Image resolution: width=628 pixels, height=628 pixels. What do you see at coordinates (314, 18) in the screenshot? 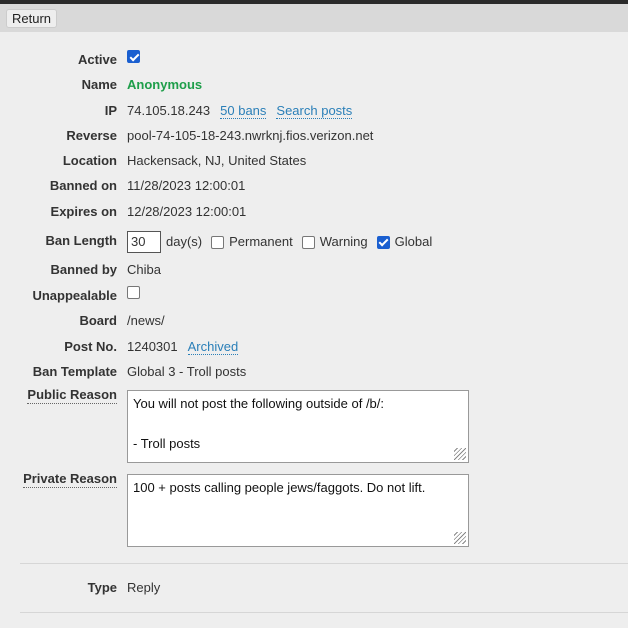
I see `toolbar: Return` at bounding box center [314, 18].